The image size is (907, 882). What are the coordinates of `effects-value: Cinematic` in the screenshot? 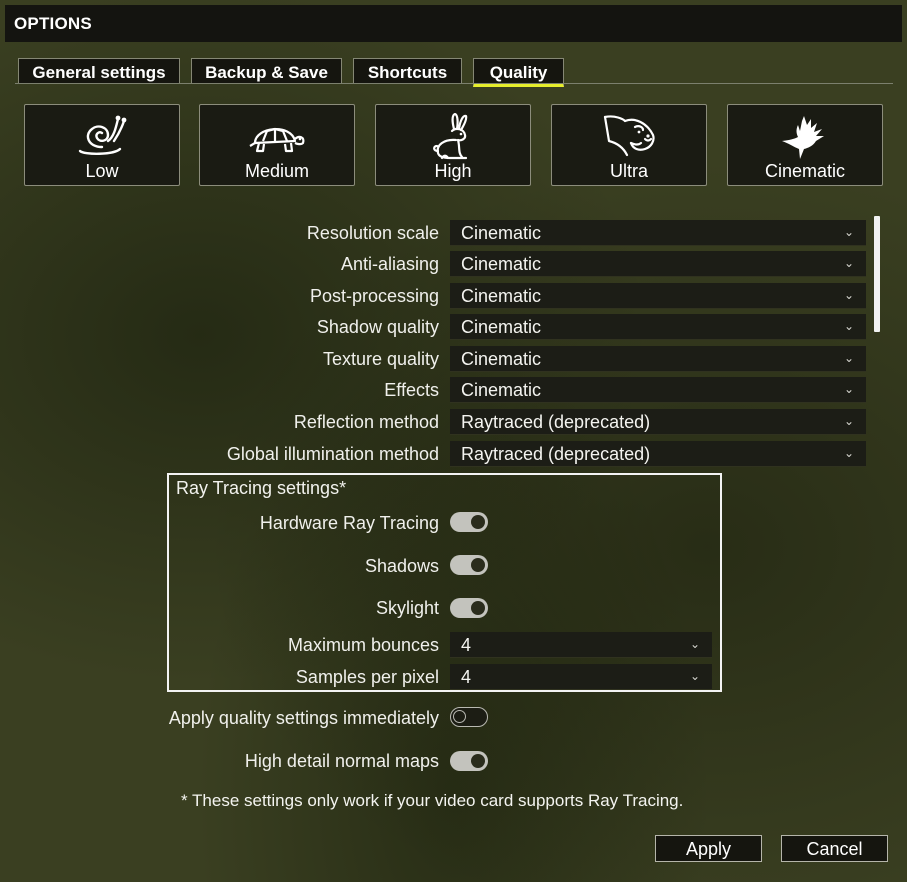 It's located at (501, 390).